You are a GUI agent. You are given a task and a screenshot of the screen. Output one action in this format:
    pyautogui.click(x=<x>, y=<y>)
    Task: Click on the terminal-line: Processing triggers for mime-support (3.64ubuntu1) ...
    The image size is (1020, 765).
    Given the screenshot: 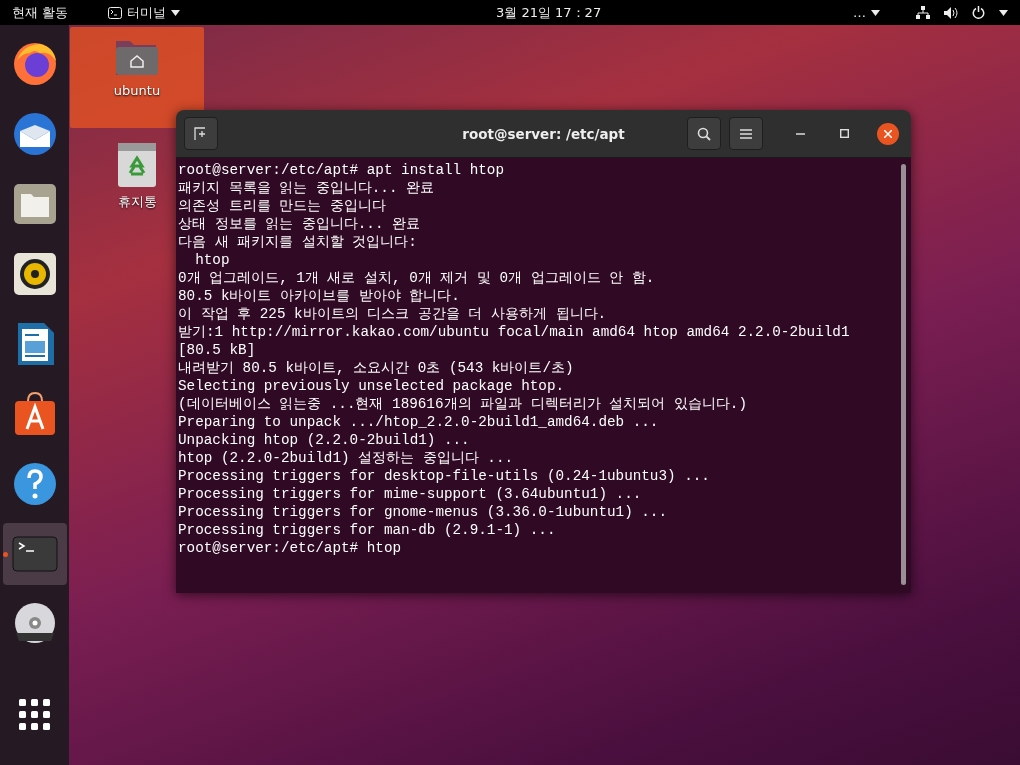 What is the action you would take?
    pyautogui.click(x=410, y=494)
    